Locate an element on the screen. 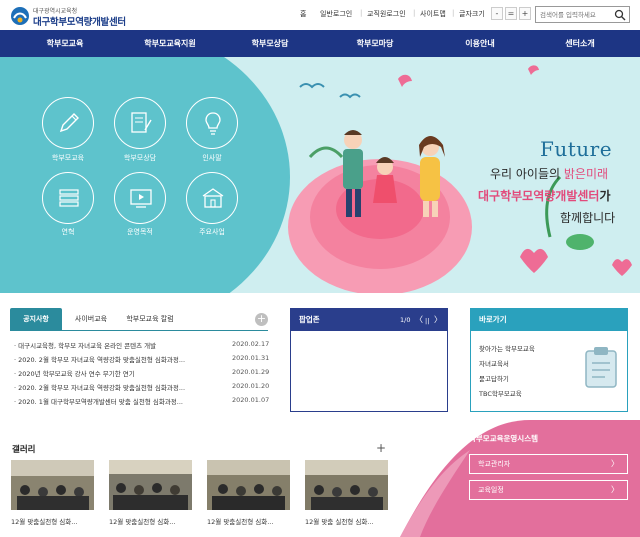 The width and height of the screenshot is (640, 537). quick-label: 운영목적 is located at coordinates (140, 232).